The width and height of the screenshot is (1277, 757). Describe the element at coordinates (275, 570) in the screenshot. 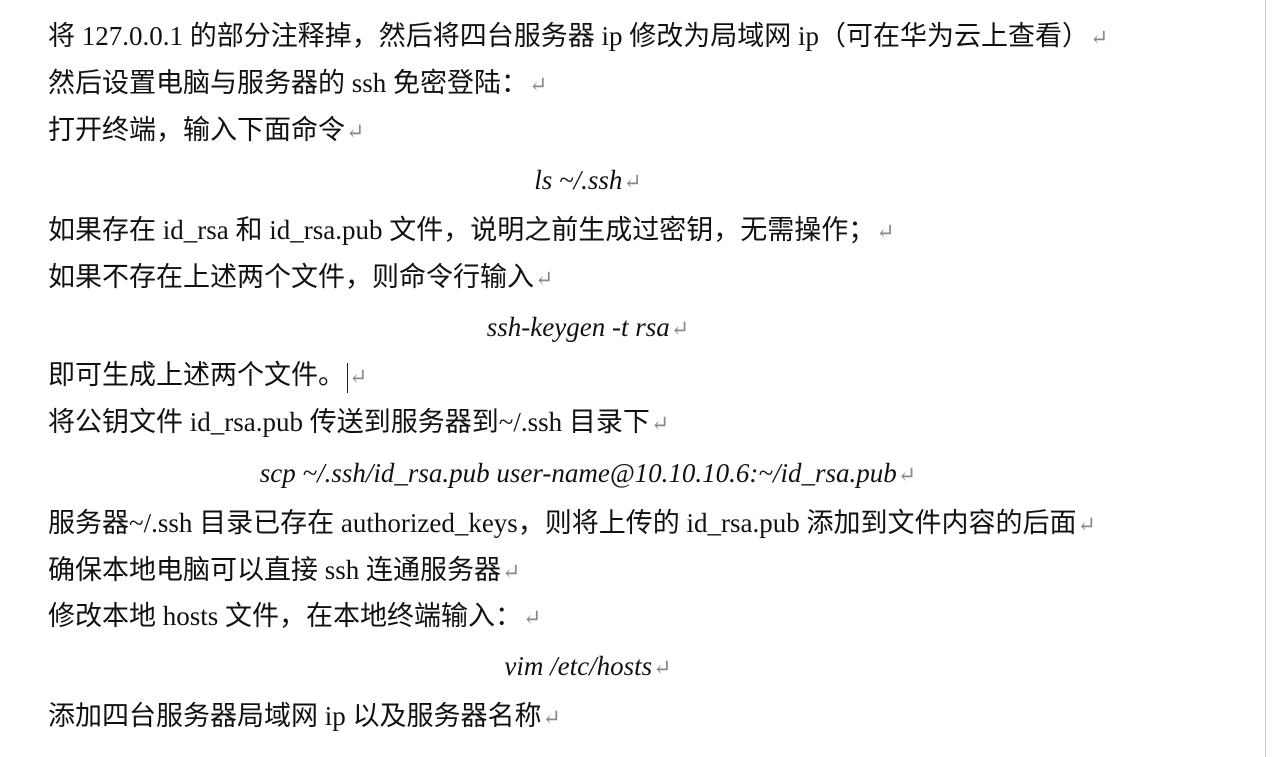

I see `paragraph-text: 确保本地电脑可以直接 ssh 连通服务器` at that location.